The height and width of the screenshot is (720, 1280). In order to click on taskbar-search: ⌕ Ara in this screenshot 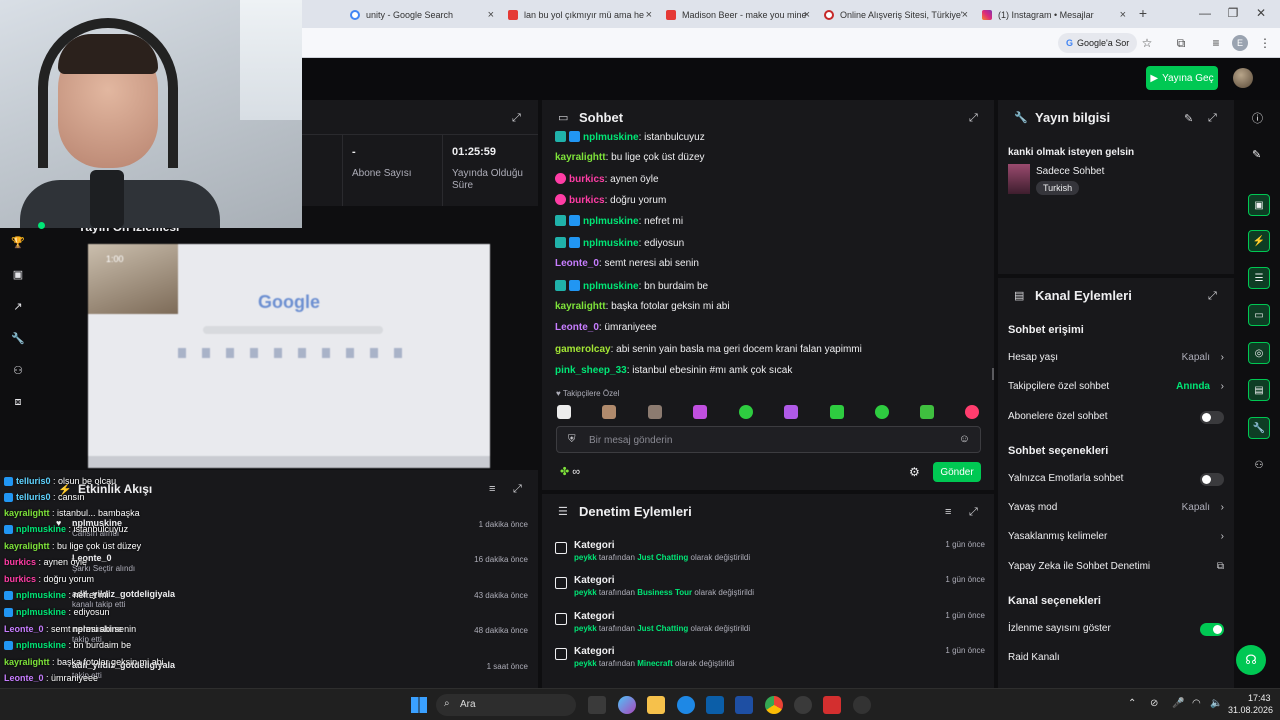, I will do `click(506, 705)`.